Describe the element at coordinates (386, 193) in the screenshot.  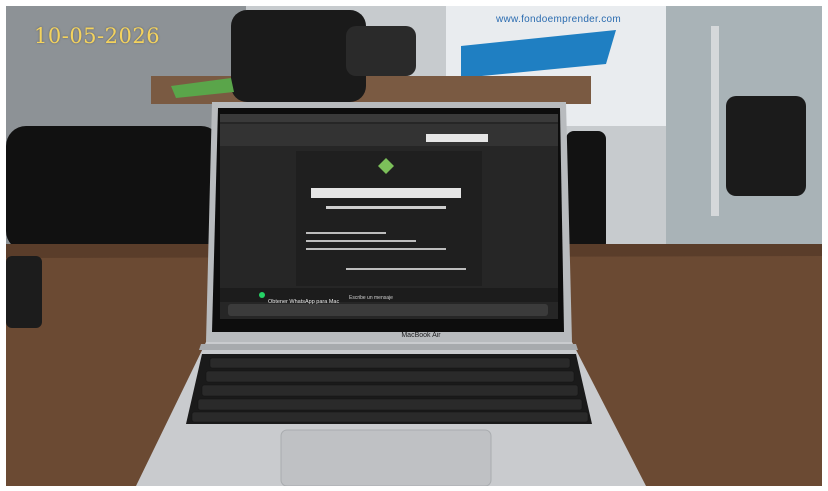
I see `document-table` at that location.